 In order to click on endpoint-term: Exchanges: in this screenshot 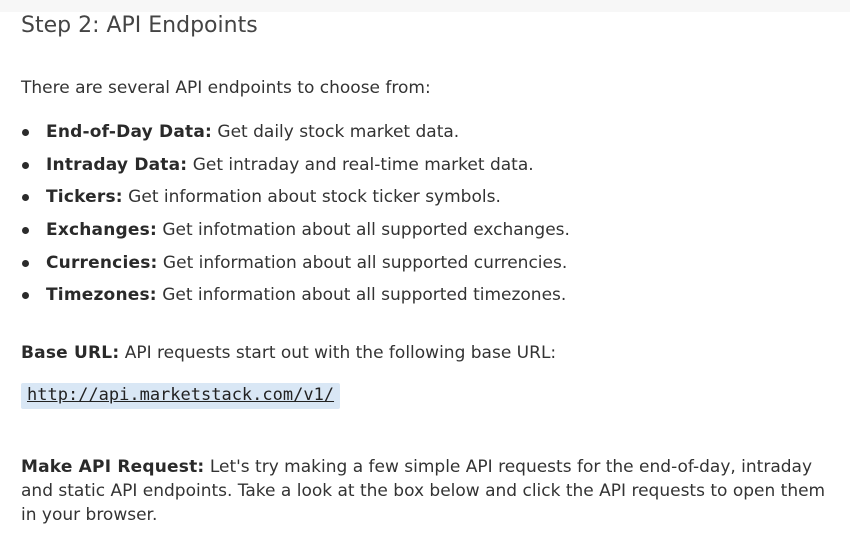, I will do `click(101, 230)`.